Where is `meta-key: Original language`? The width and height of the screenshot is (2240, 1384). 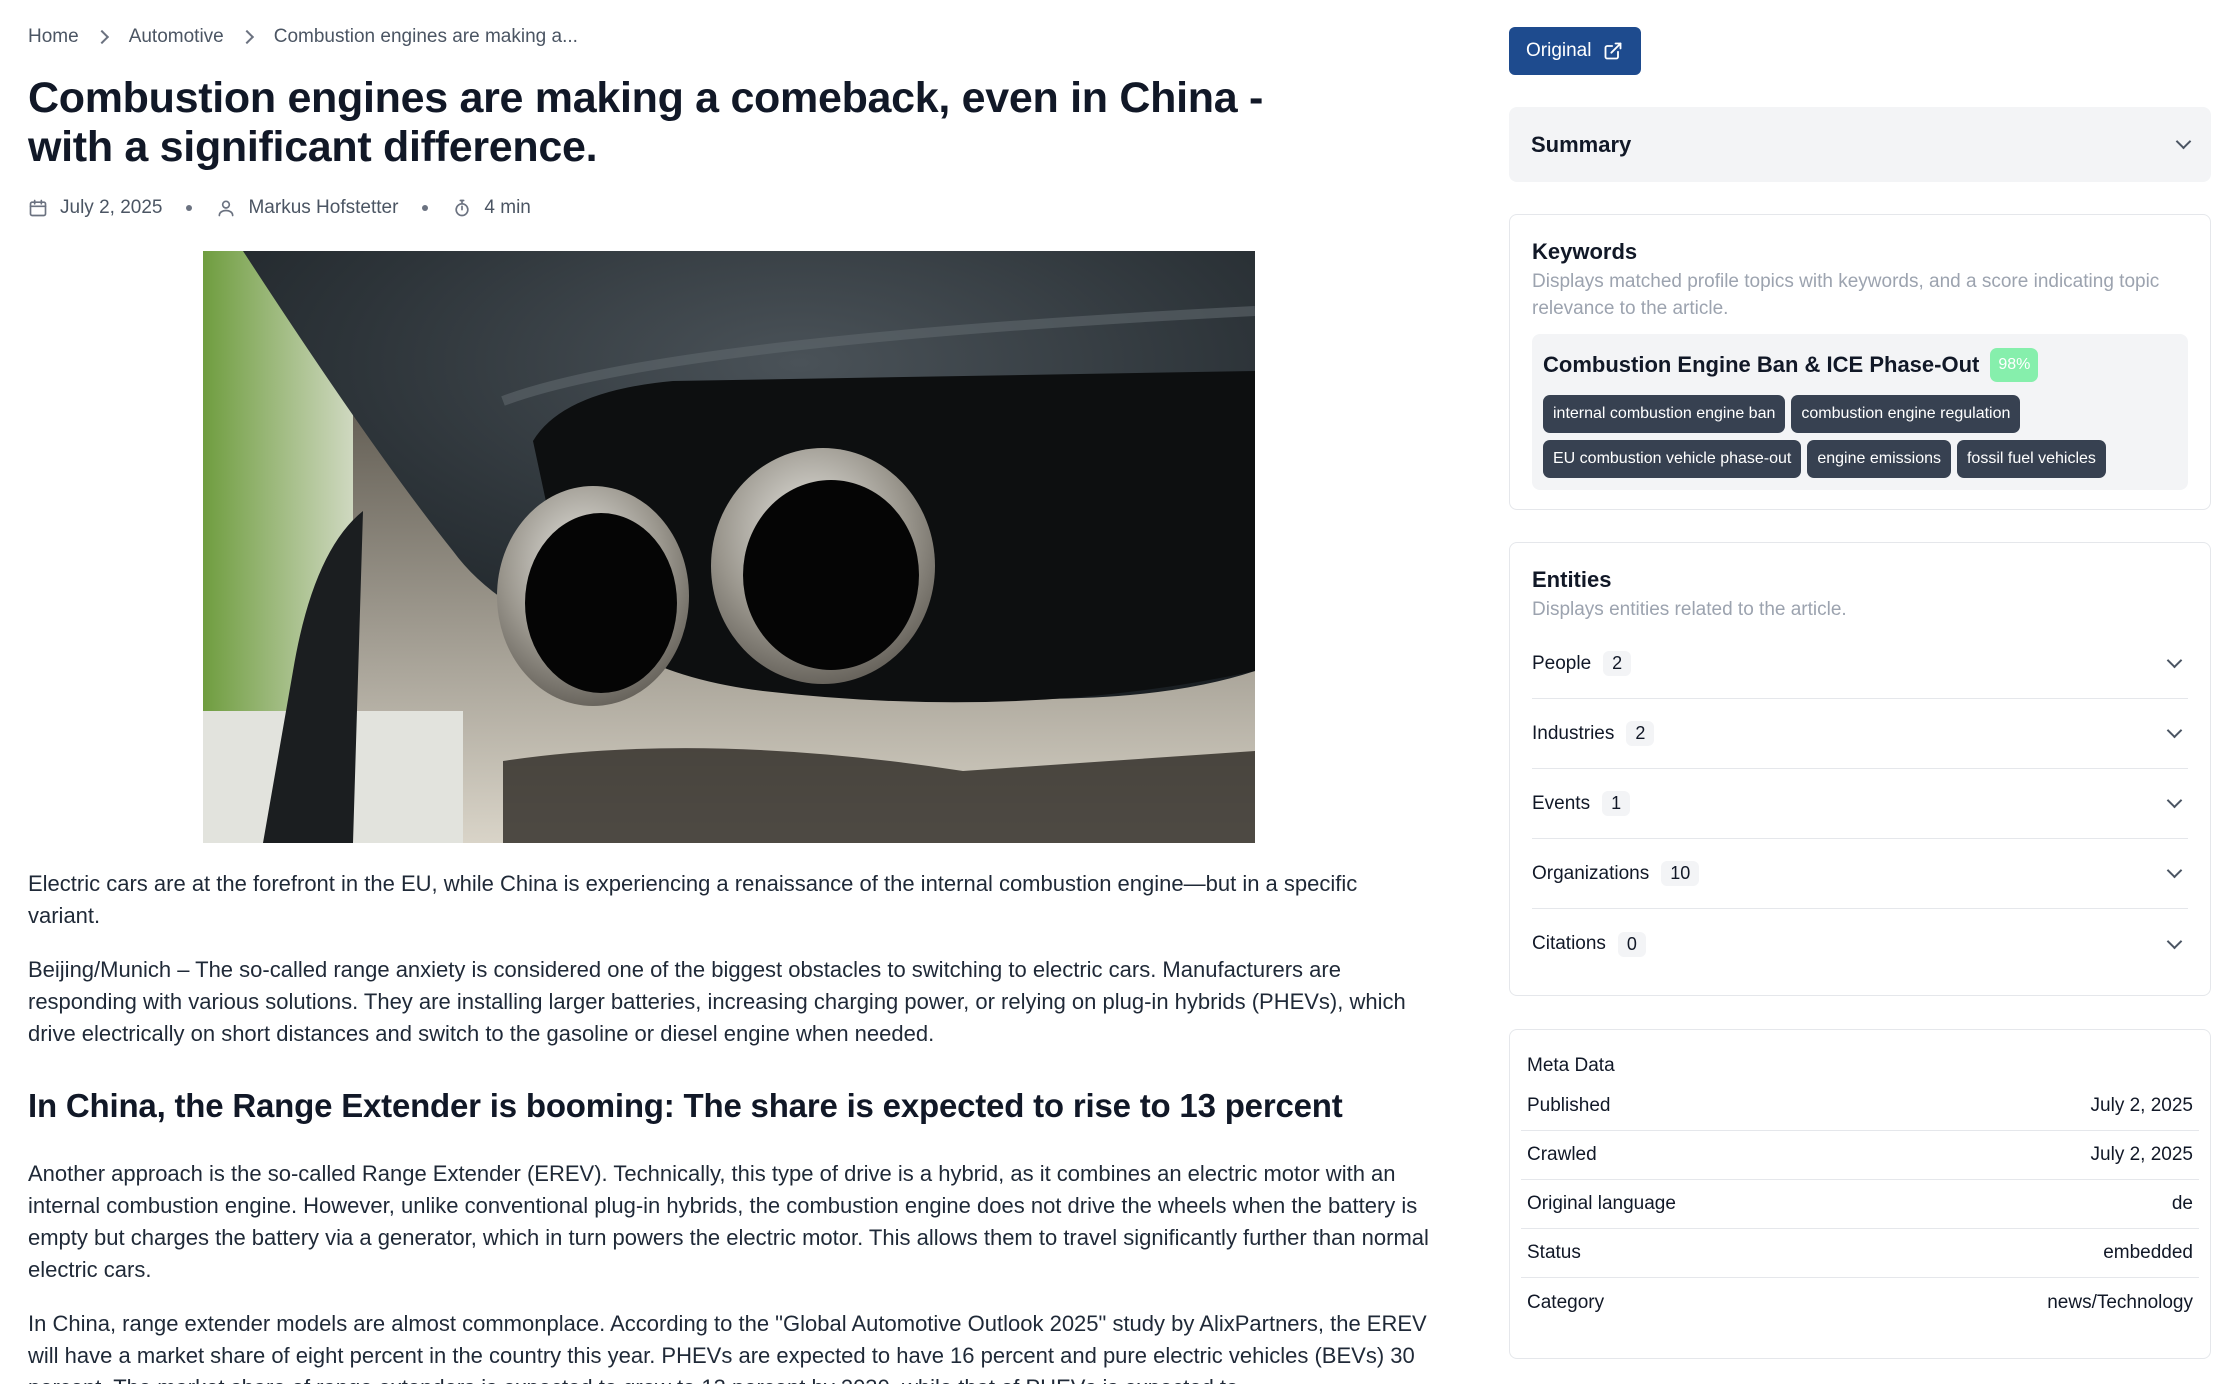 meta-key: Original language is located at coordinates (1601, 1203).